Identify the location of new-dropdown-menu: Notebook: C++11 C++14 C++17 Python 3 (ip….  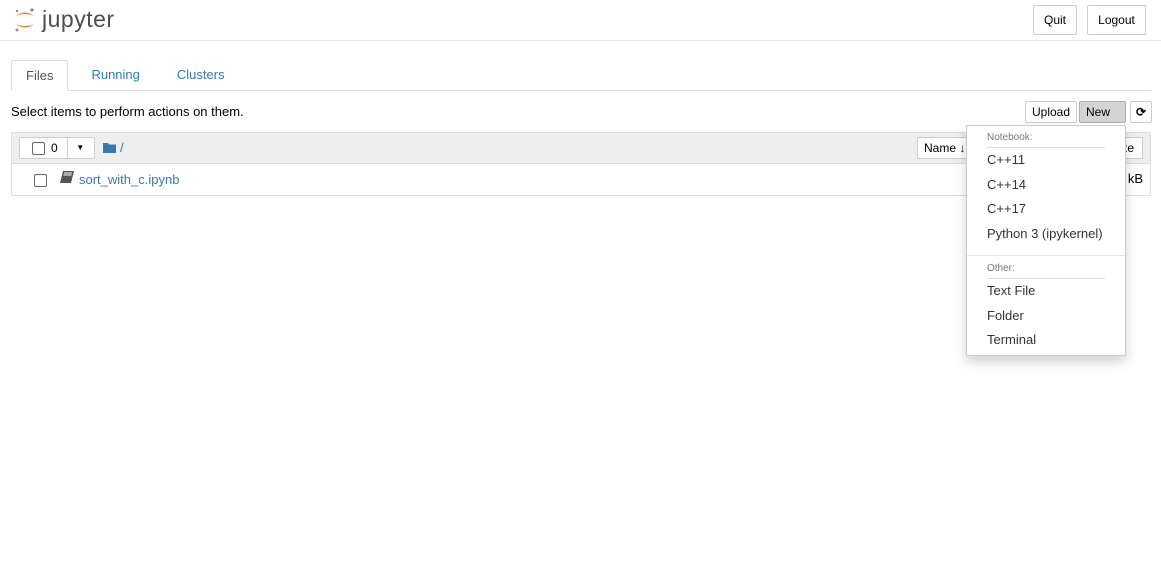
(1046, 240).